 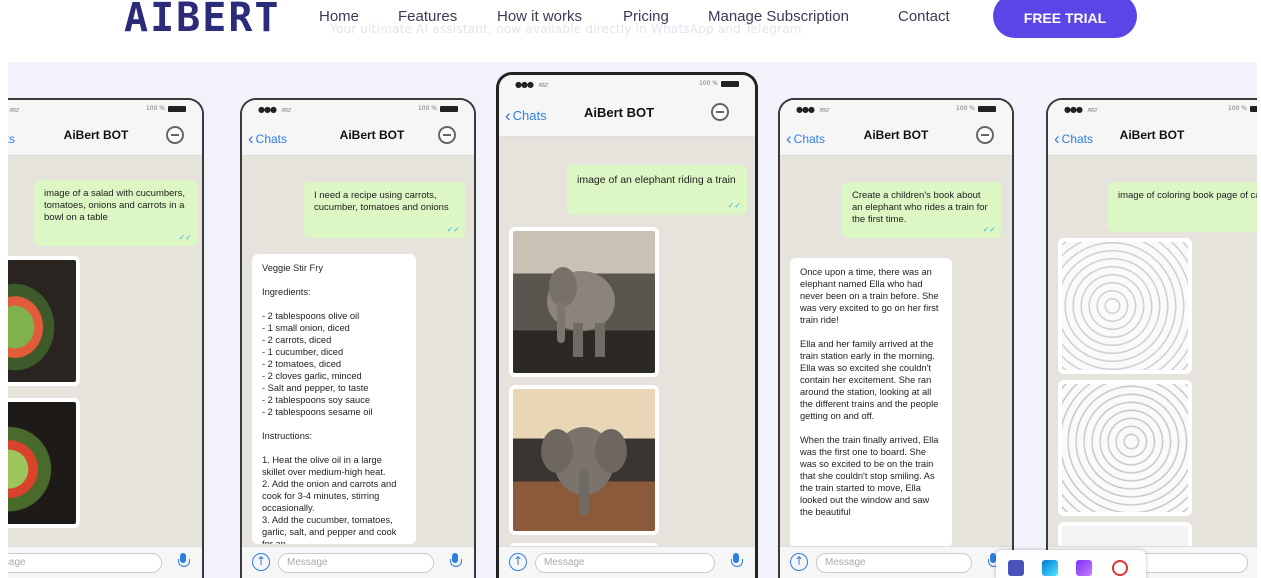 What do you see at coordinates (1071, 564) in the screenshot?
I see `os-taskbar-overlay` at bounding box center [1071, 564].